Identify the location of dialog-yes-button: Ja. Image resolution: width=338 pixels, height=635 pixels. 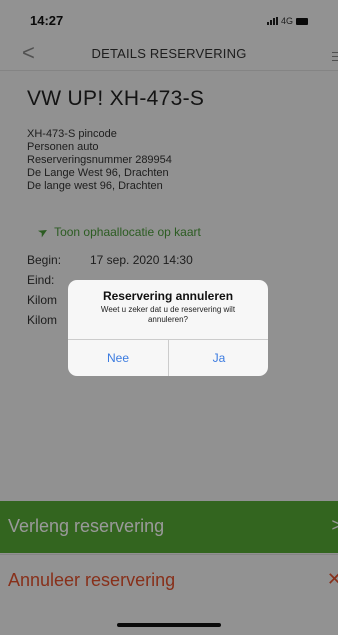
(218, 358).